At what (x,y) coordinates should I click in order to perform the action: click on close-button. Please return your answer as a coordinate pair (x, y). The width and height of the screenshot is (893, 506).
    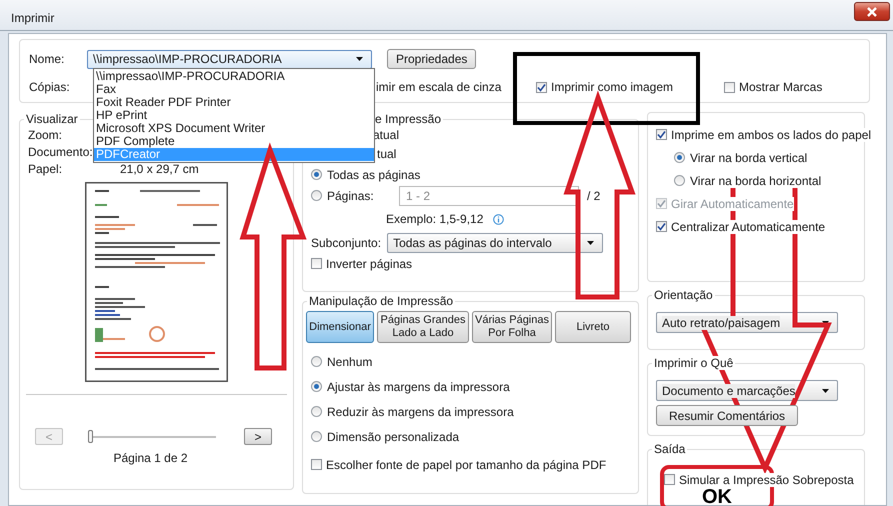
    Looking at the image, I should click on (872, 11).